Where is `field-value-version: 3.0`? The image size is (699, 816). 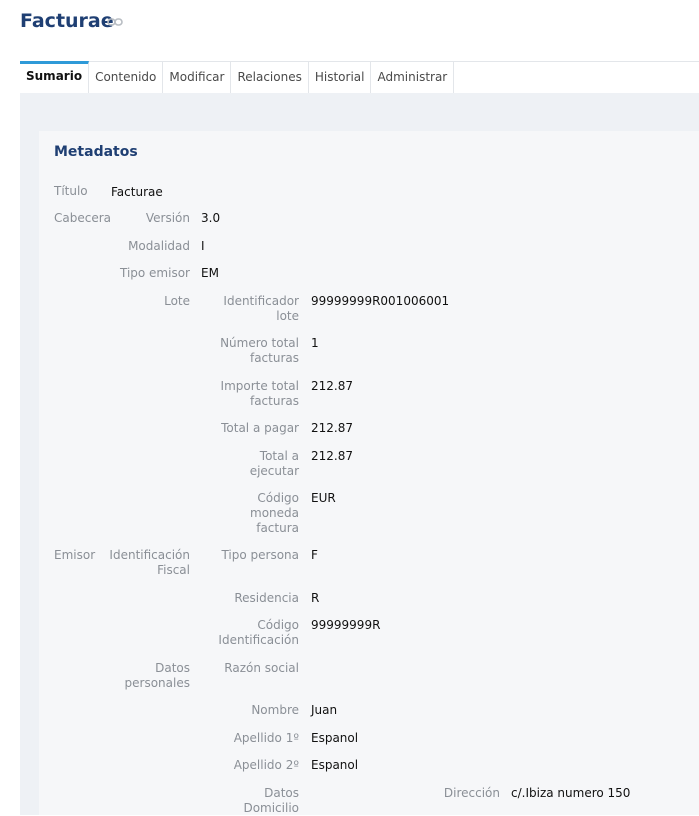
field-value-version: 3.0 is located at coordinates (211, 218).